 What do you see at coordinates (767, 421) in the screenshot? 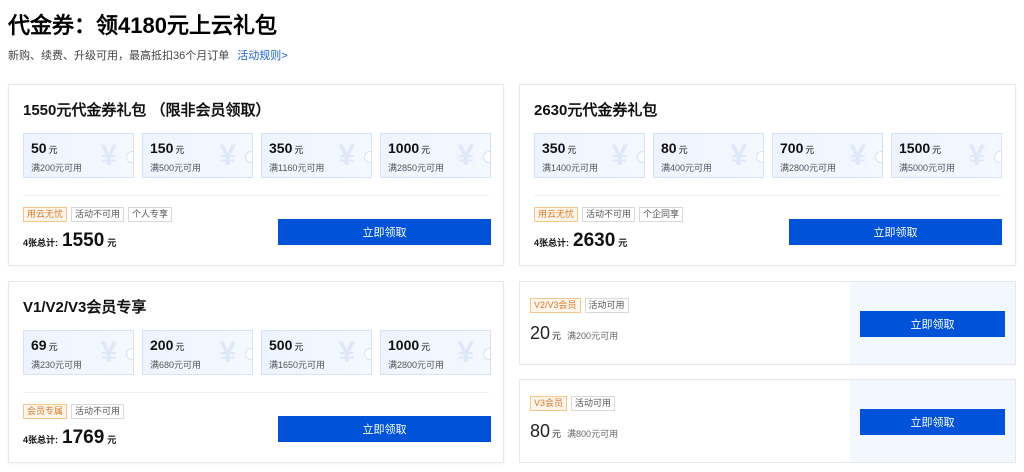
I see `single-coupon-card-v3: V3会员 活动可用 80 元满800元可用 立即领取` at bounding box center [767, 421].